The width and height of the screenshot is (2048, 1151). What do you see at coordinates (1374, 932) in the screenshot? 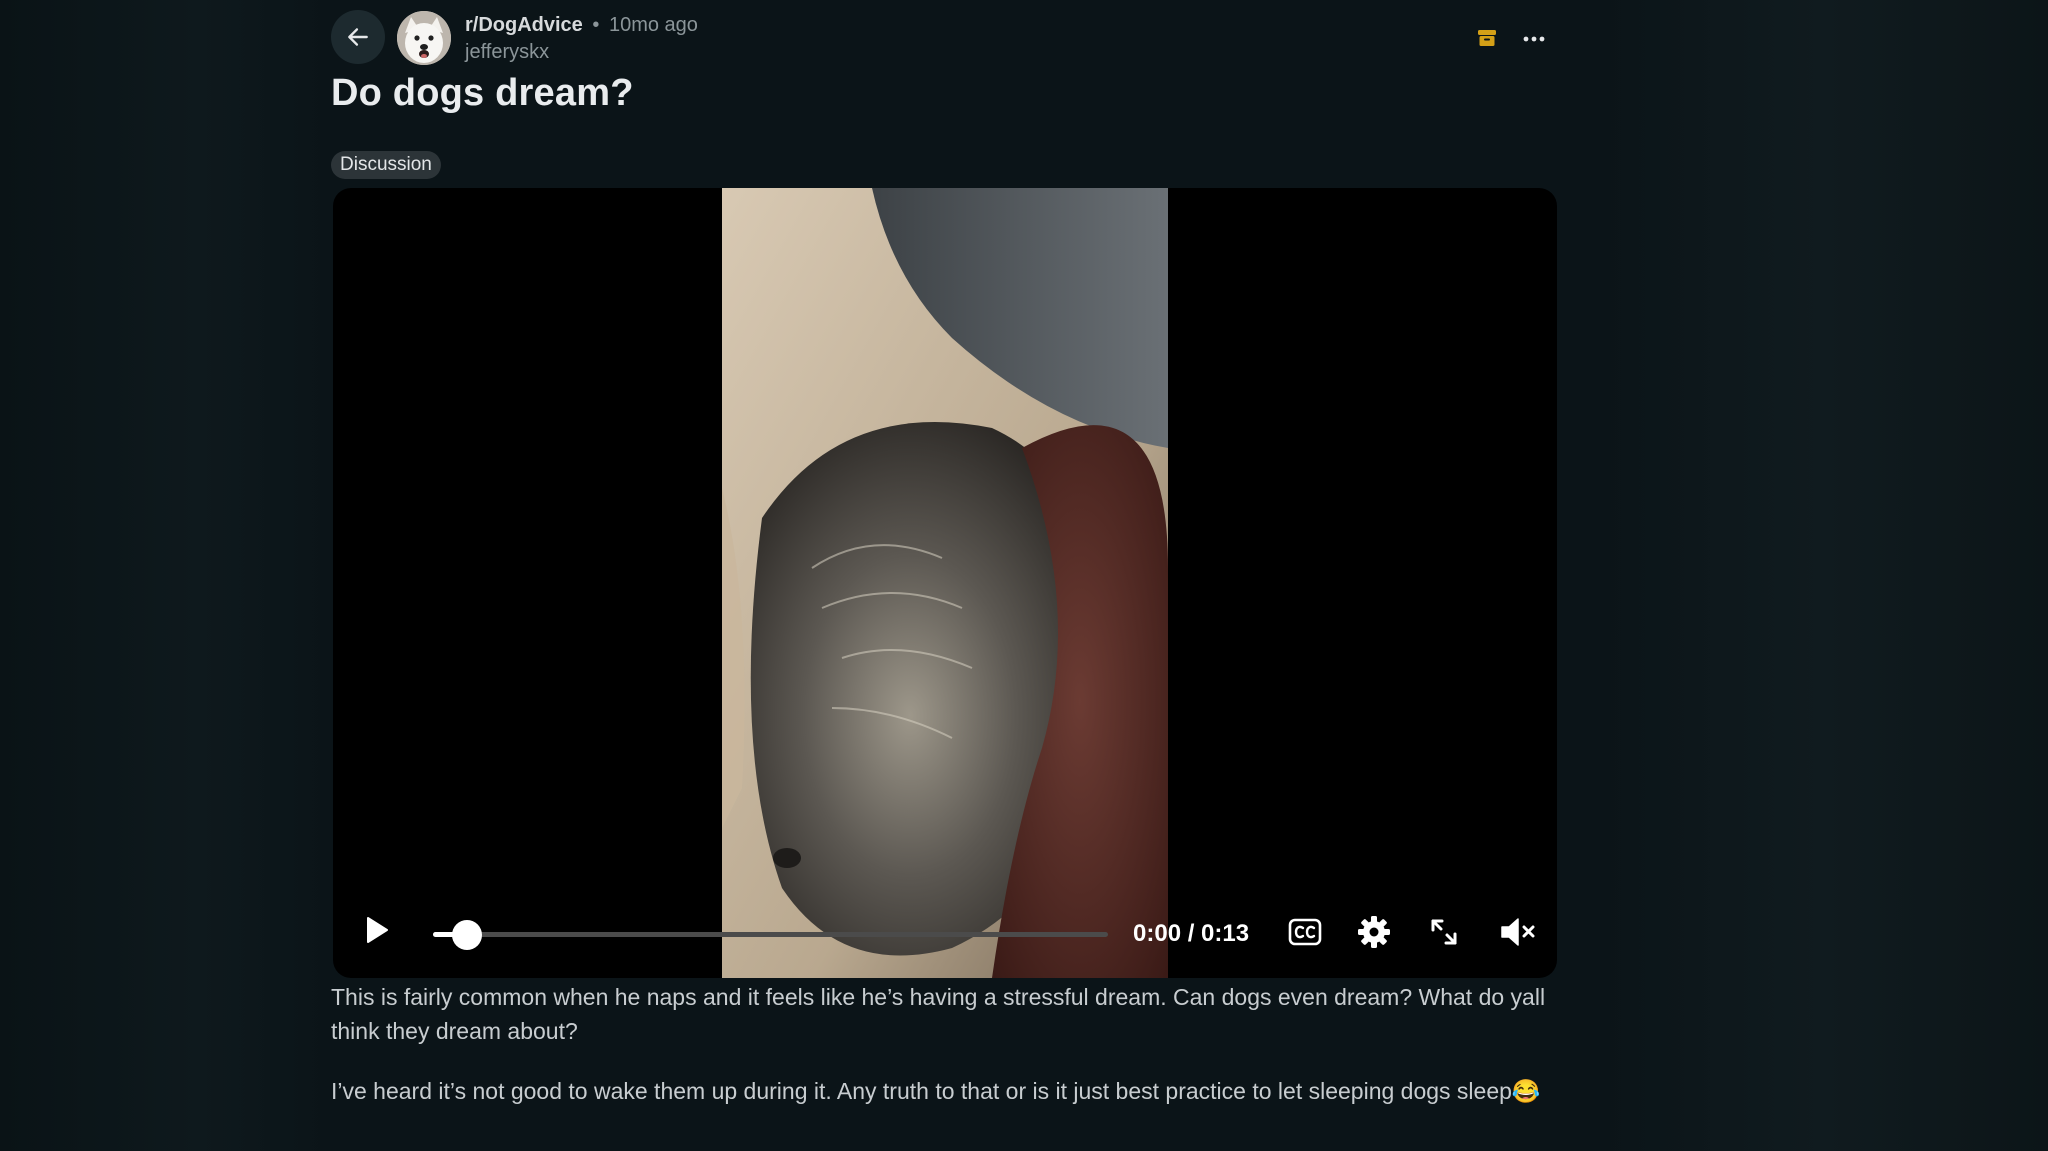
I see `gear-icon` at bounding box center [1374, 932].